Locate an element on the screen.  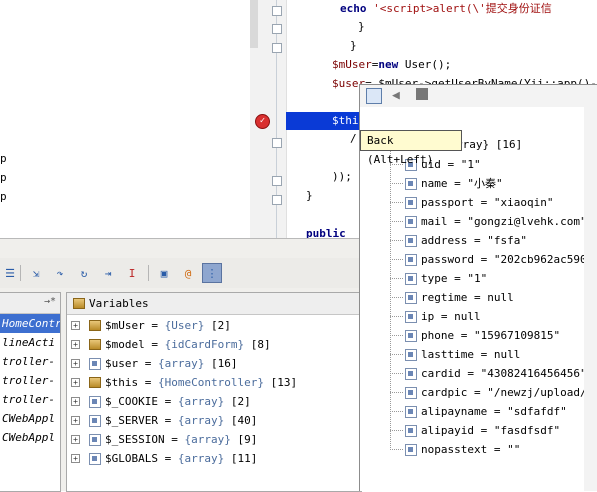
stack-frame: HomeContro is located at coordinates (30, 323).